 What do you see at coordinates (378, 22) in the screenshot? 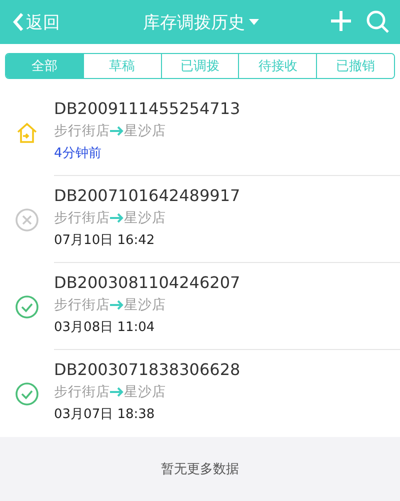
I see `search-button` at bounding box center [378, 22].